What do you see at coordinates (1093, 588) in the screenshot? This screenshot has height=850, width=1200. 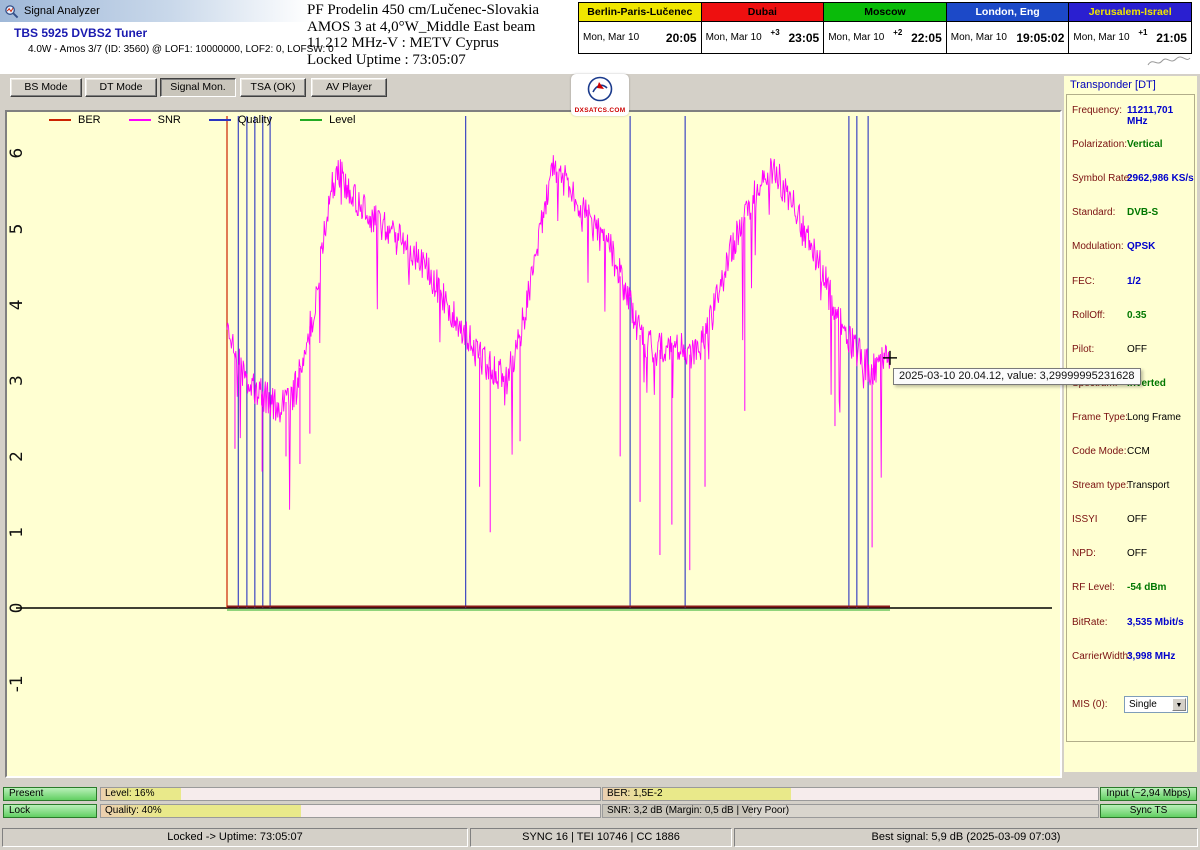 I see `transponder-label: RF Level:` at bounding box center [1093, 588].